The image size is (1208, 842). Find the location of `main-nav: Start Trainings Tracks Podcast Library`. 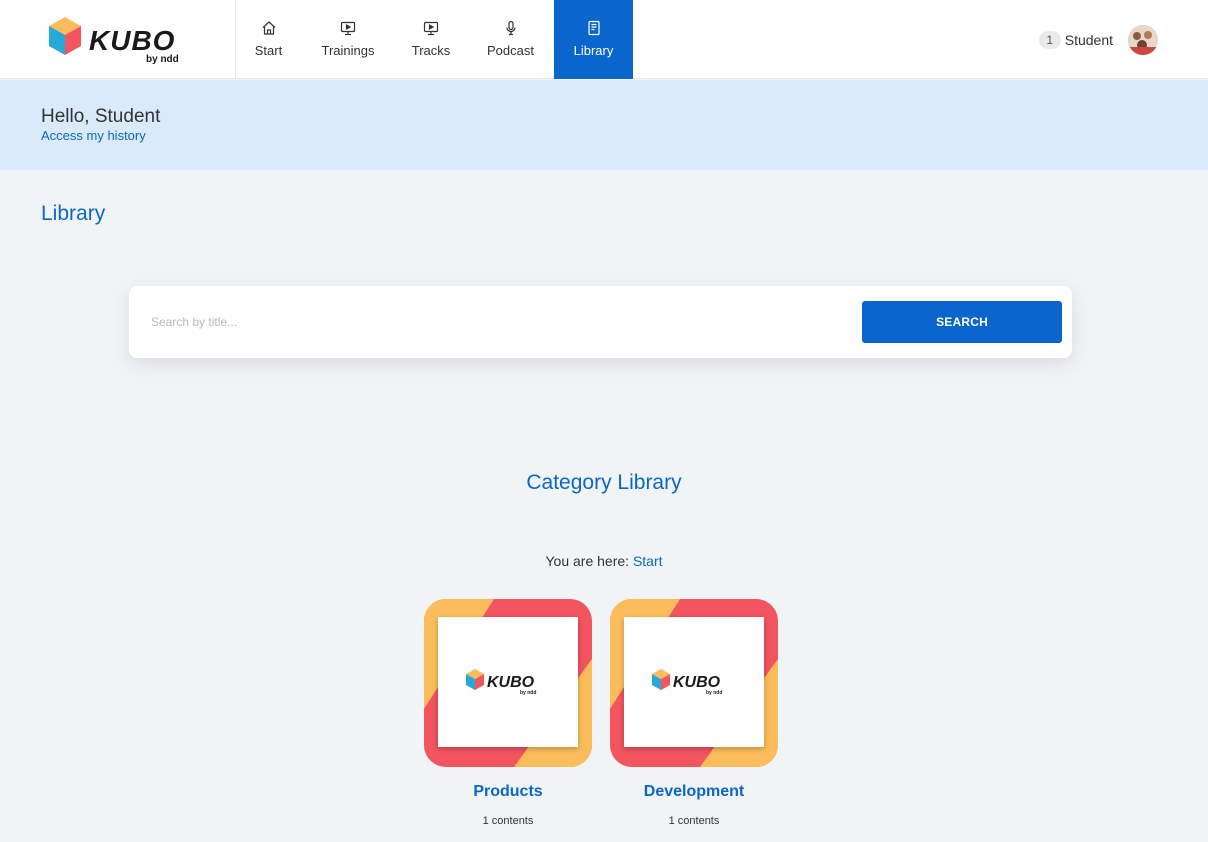

main-nav: Start Trainings Tracks Podcast Library is located at coordinates (434, 39).